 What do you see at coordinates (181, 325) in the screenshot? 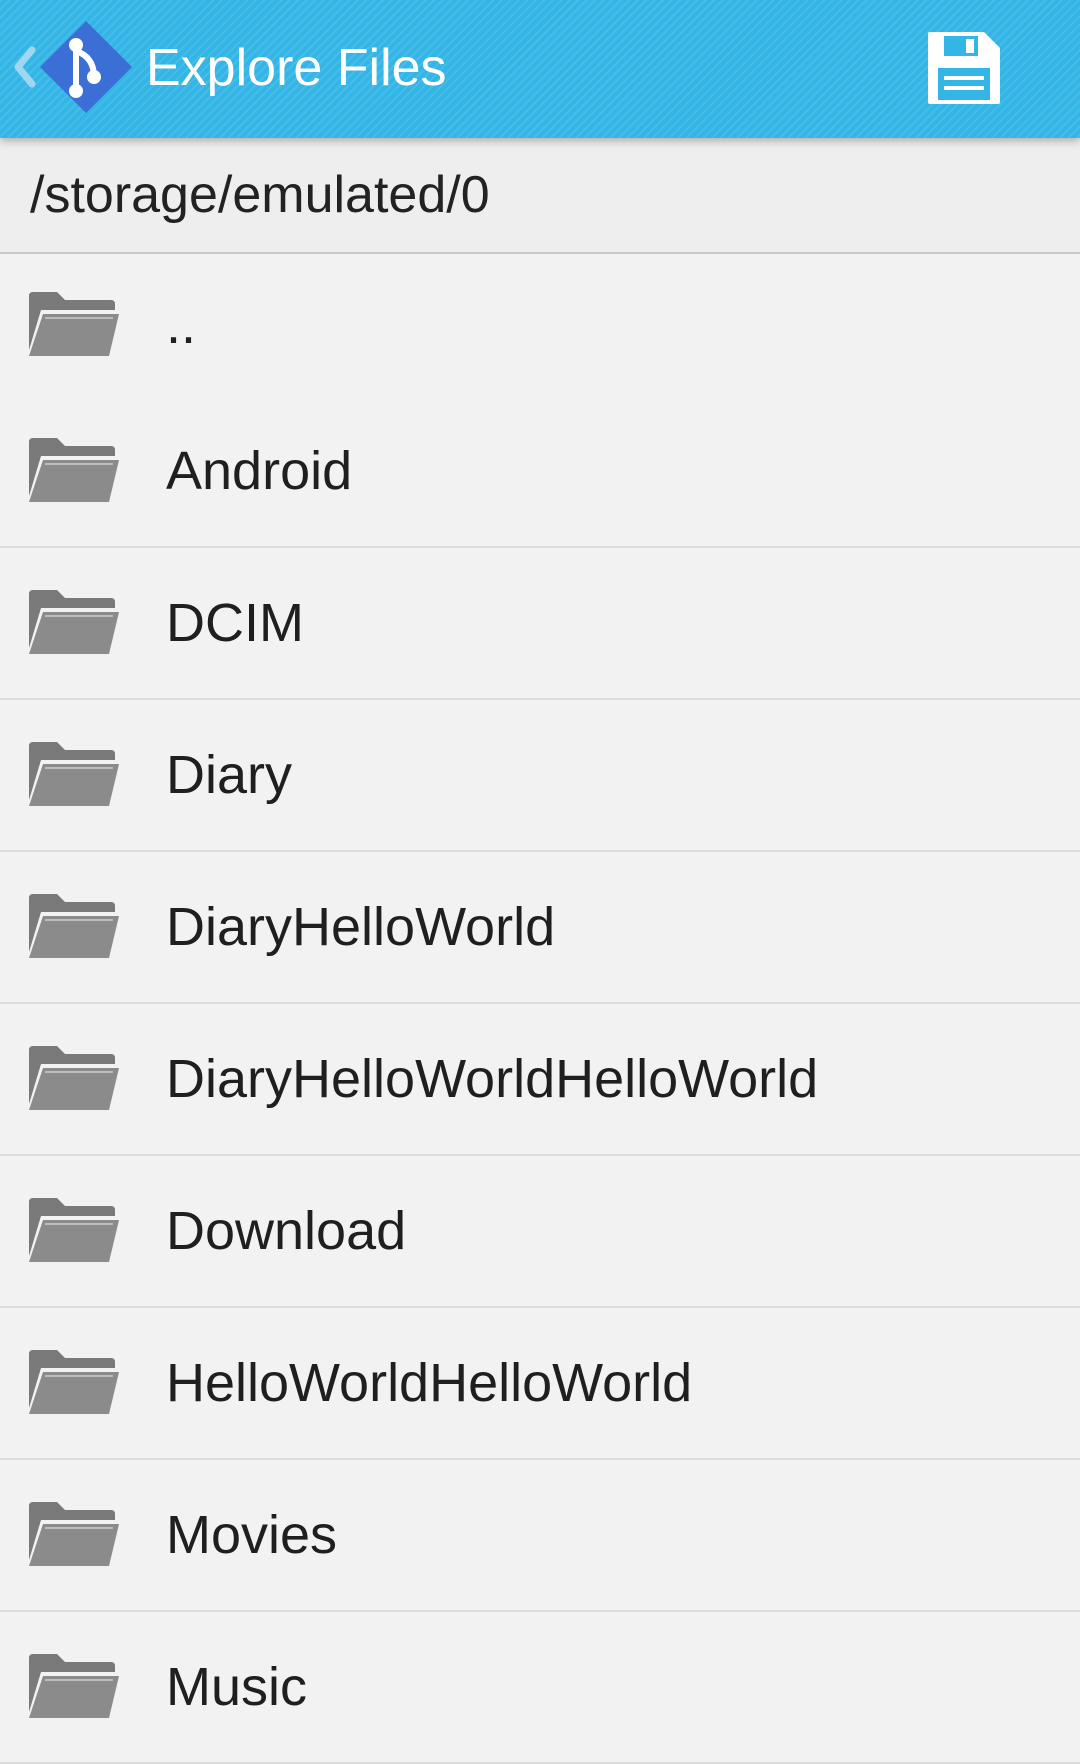
I see `file-name: ..` at bounding box center [181, 325].